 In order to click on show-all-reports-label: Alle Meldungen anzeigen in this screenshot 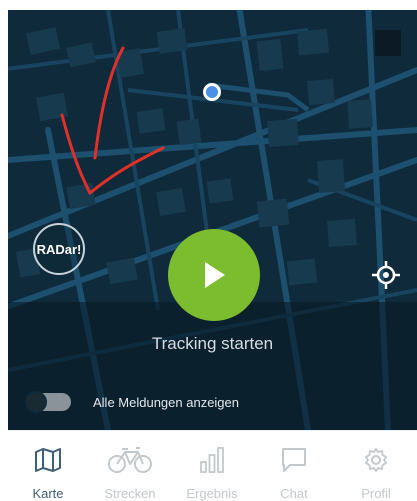, I will do `click(166, 402)`.